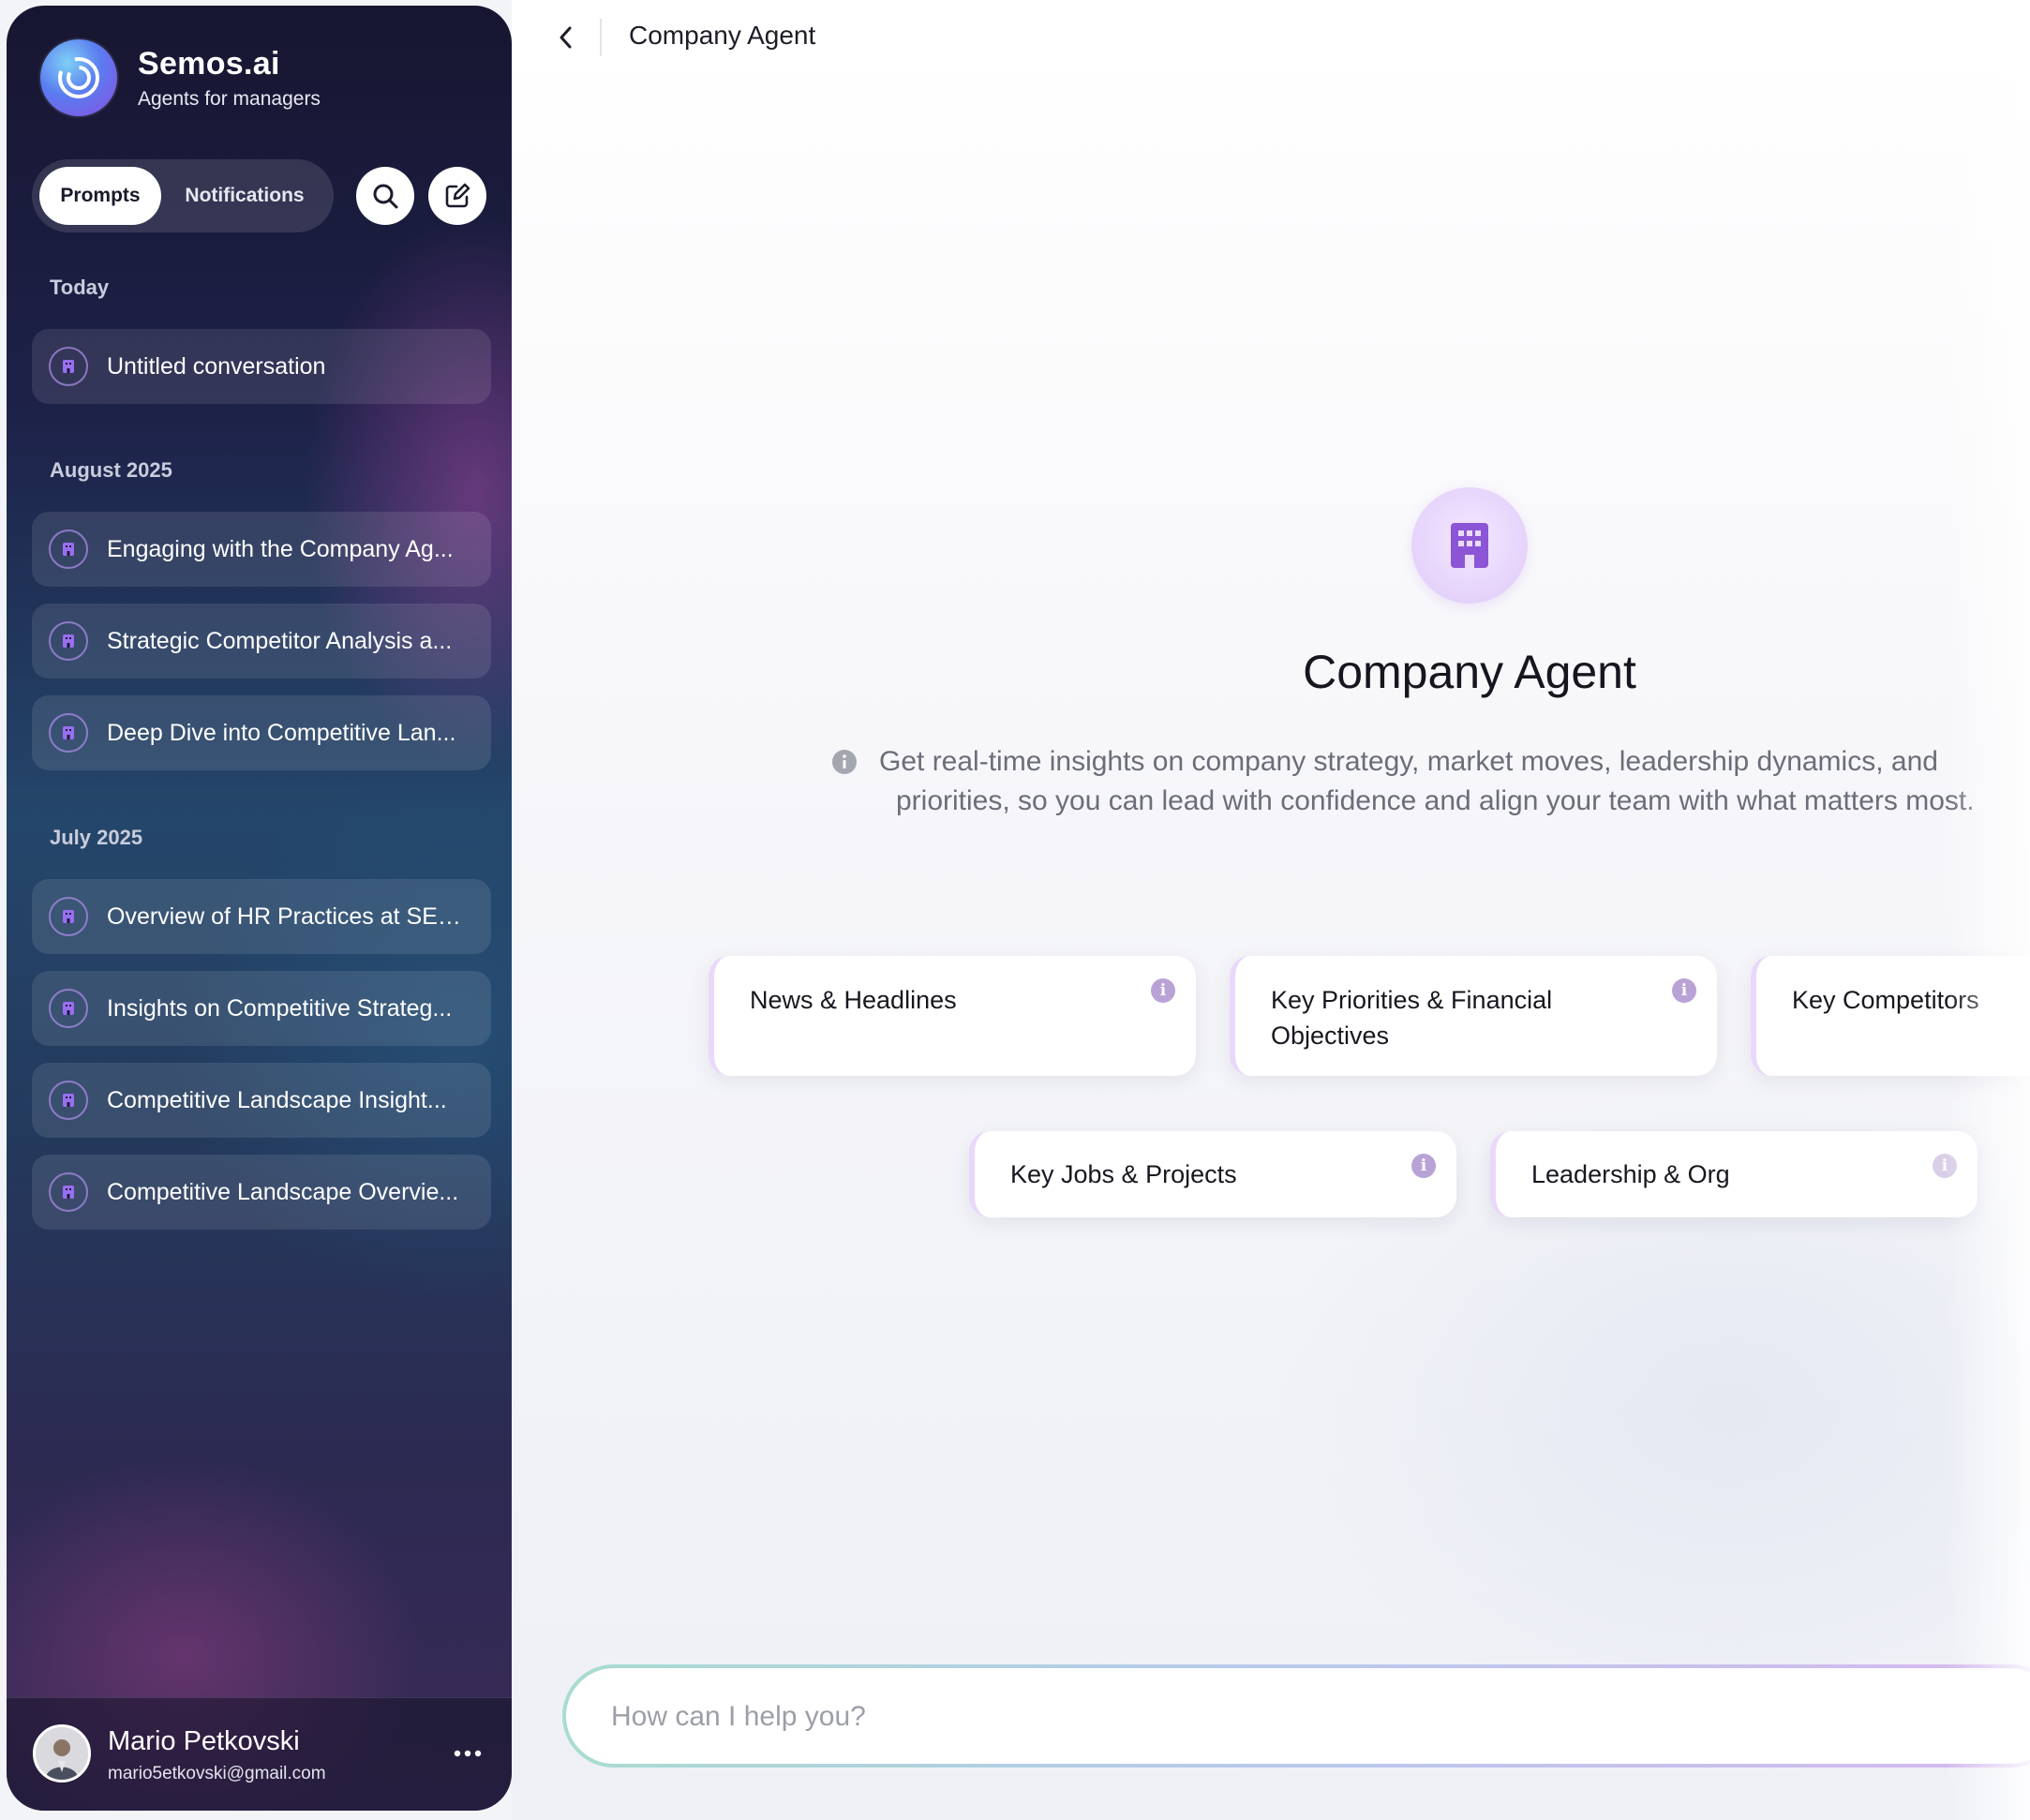 This screenshot has height=1820, width=2030. What do you see at coordinates (230, 98) in the screenshot?
I see `brand-tagline: Agents for managers` at bounding box center [230, 98].